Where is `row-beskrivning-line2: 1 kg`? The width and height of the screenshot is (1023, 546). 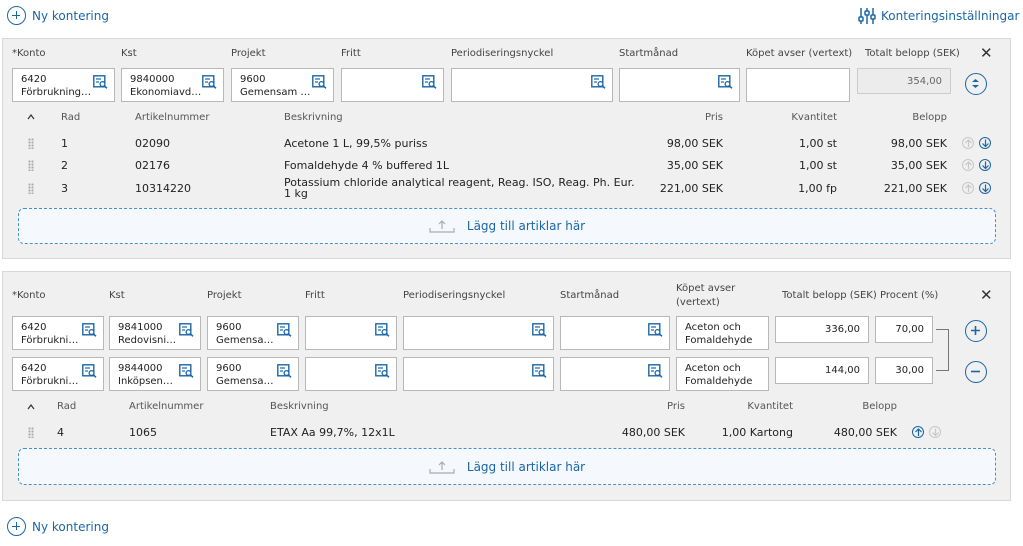
row-beskrivning-line2: 1 kg is located at coordinates (296, 193).